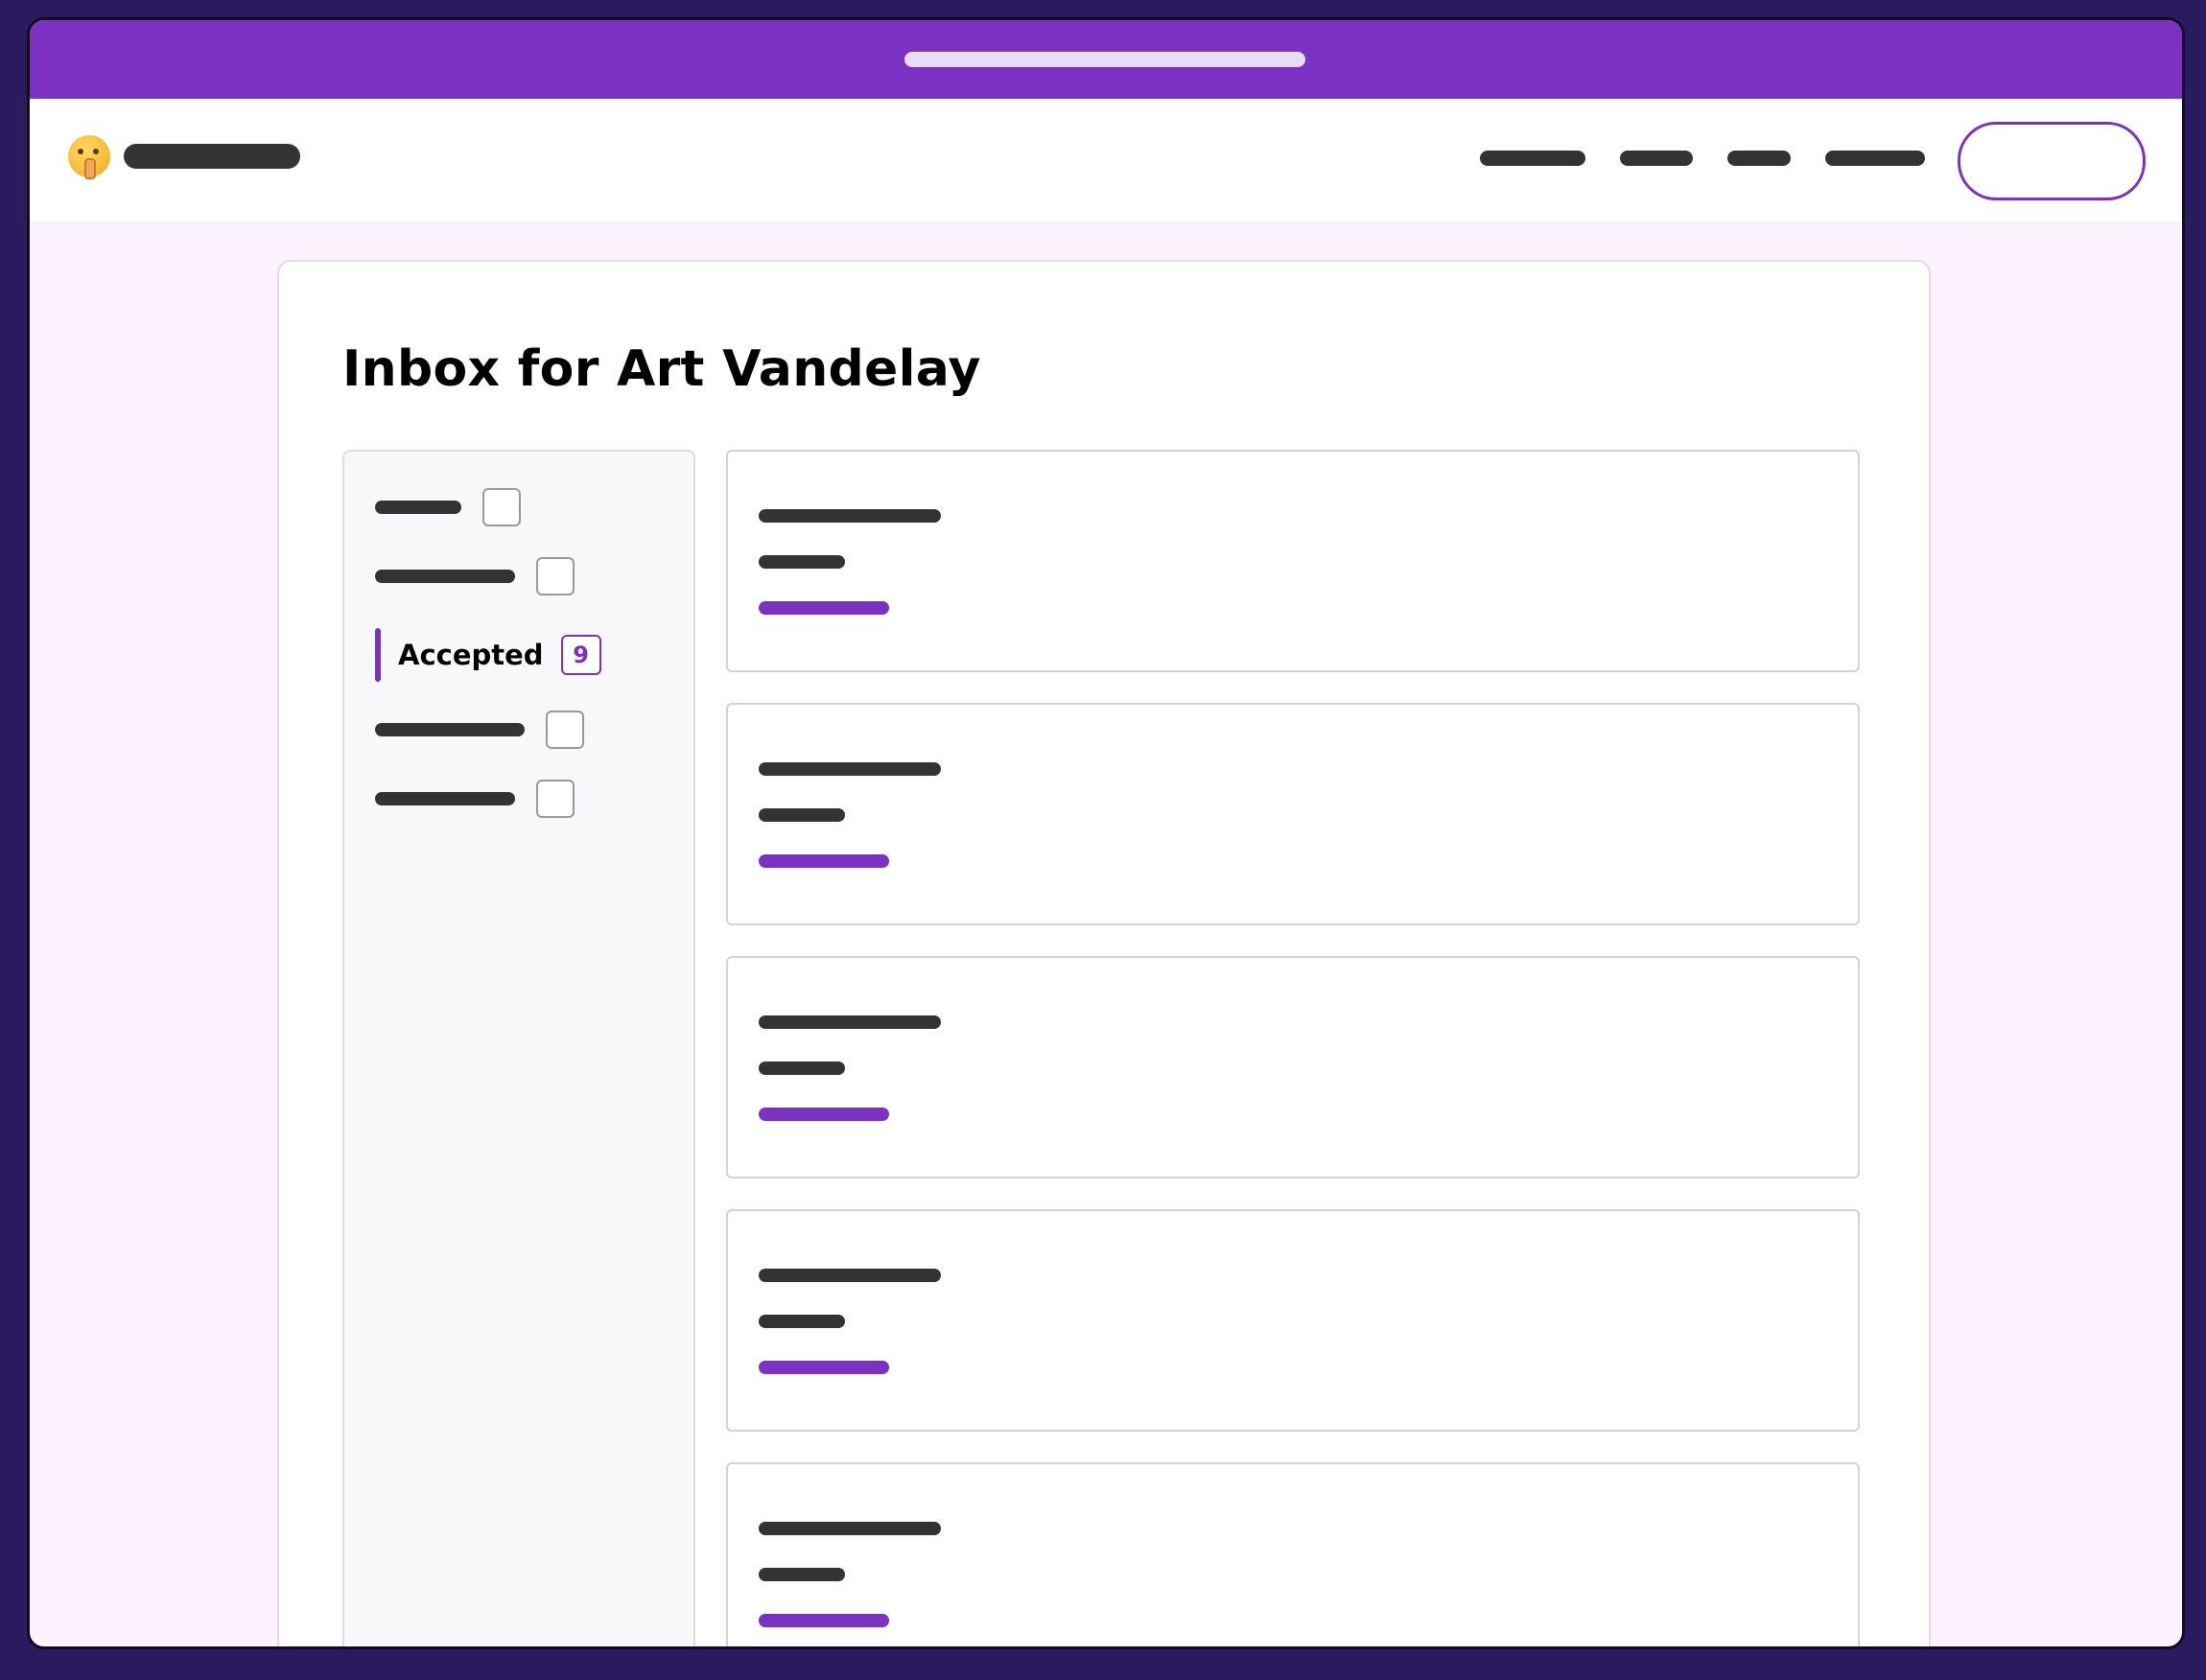 The image size is (2206, 1680). I want to click on address-bar, so click(1104, 59).